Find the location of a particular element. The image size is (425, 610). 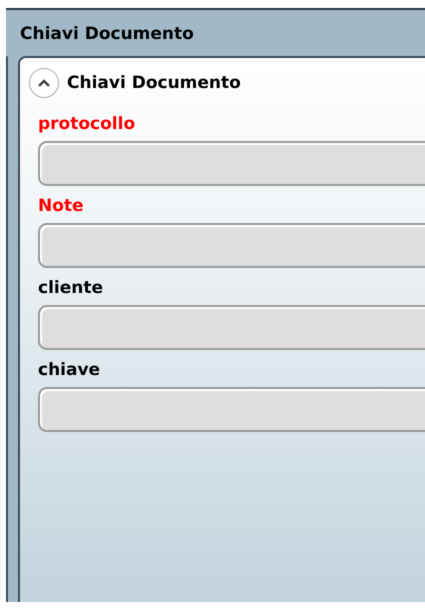

collapse-button is located at coordinates (44, 83).